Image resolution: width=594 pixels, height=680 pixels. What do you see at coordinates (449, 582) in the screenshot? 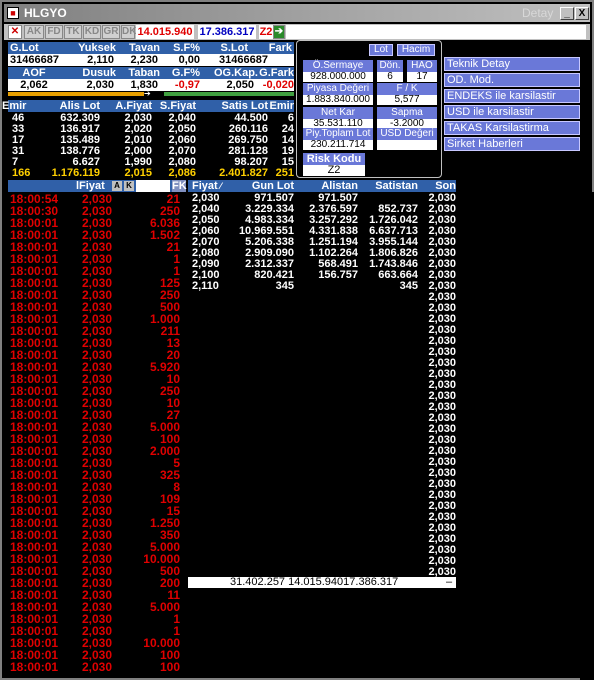
I see `total-suffix: –` at bounding box center [449, 582].